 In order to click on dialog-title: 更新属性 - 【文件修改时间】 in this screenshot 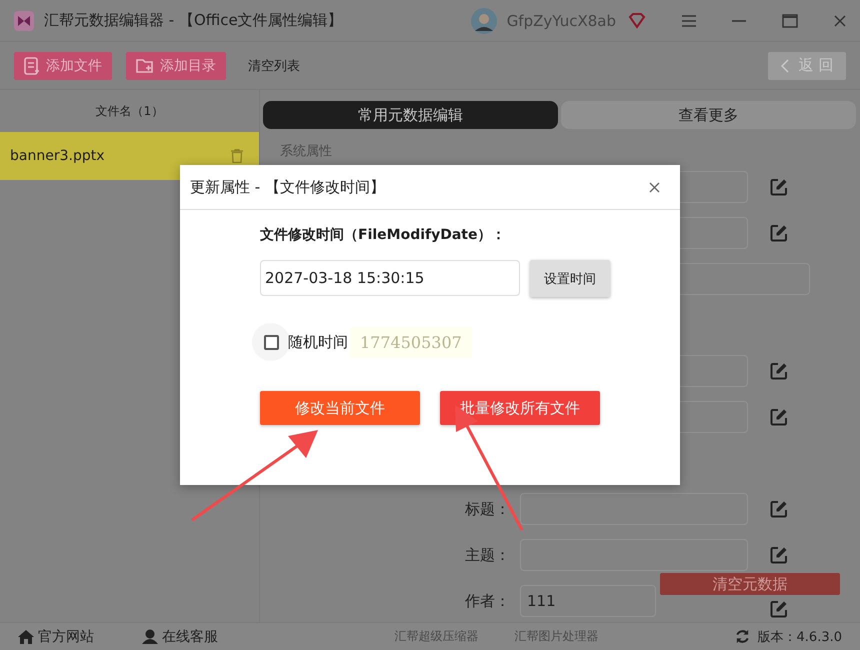, I will do `click(287, 187)`.